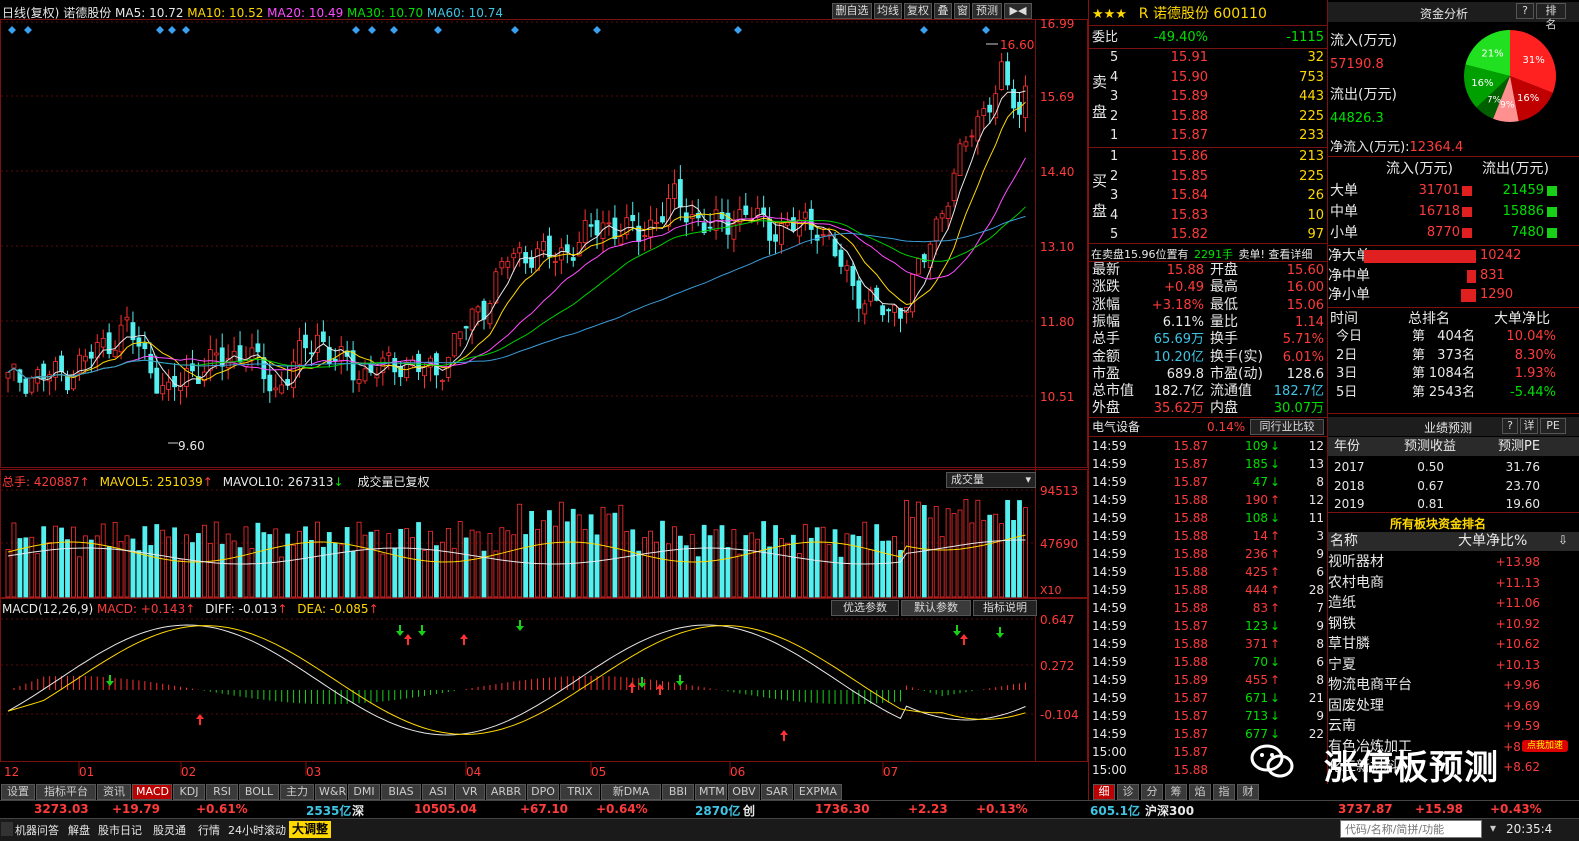 Image resolution: width=1579 pixels, height=841 pixels. What do you see at coordinates (1190, 770) in the screenshot?
I see `tick-price: 15.88` at bounding box center [1190, 770].